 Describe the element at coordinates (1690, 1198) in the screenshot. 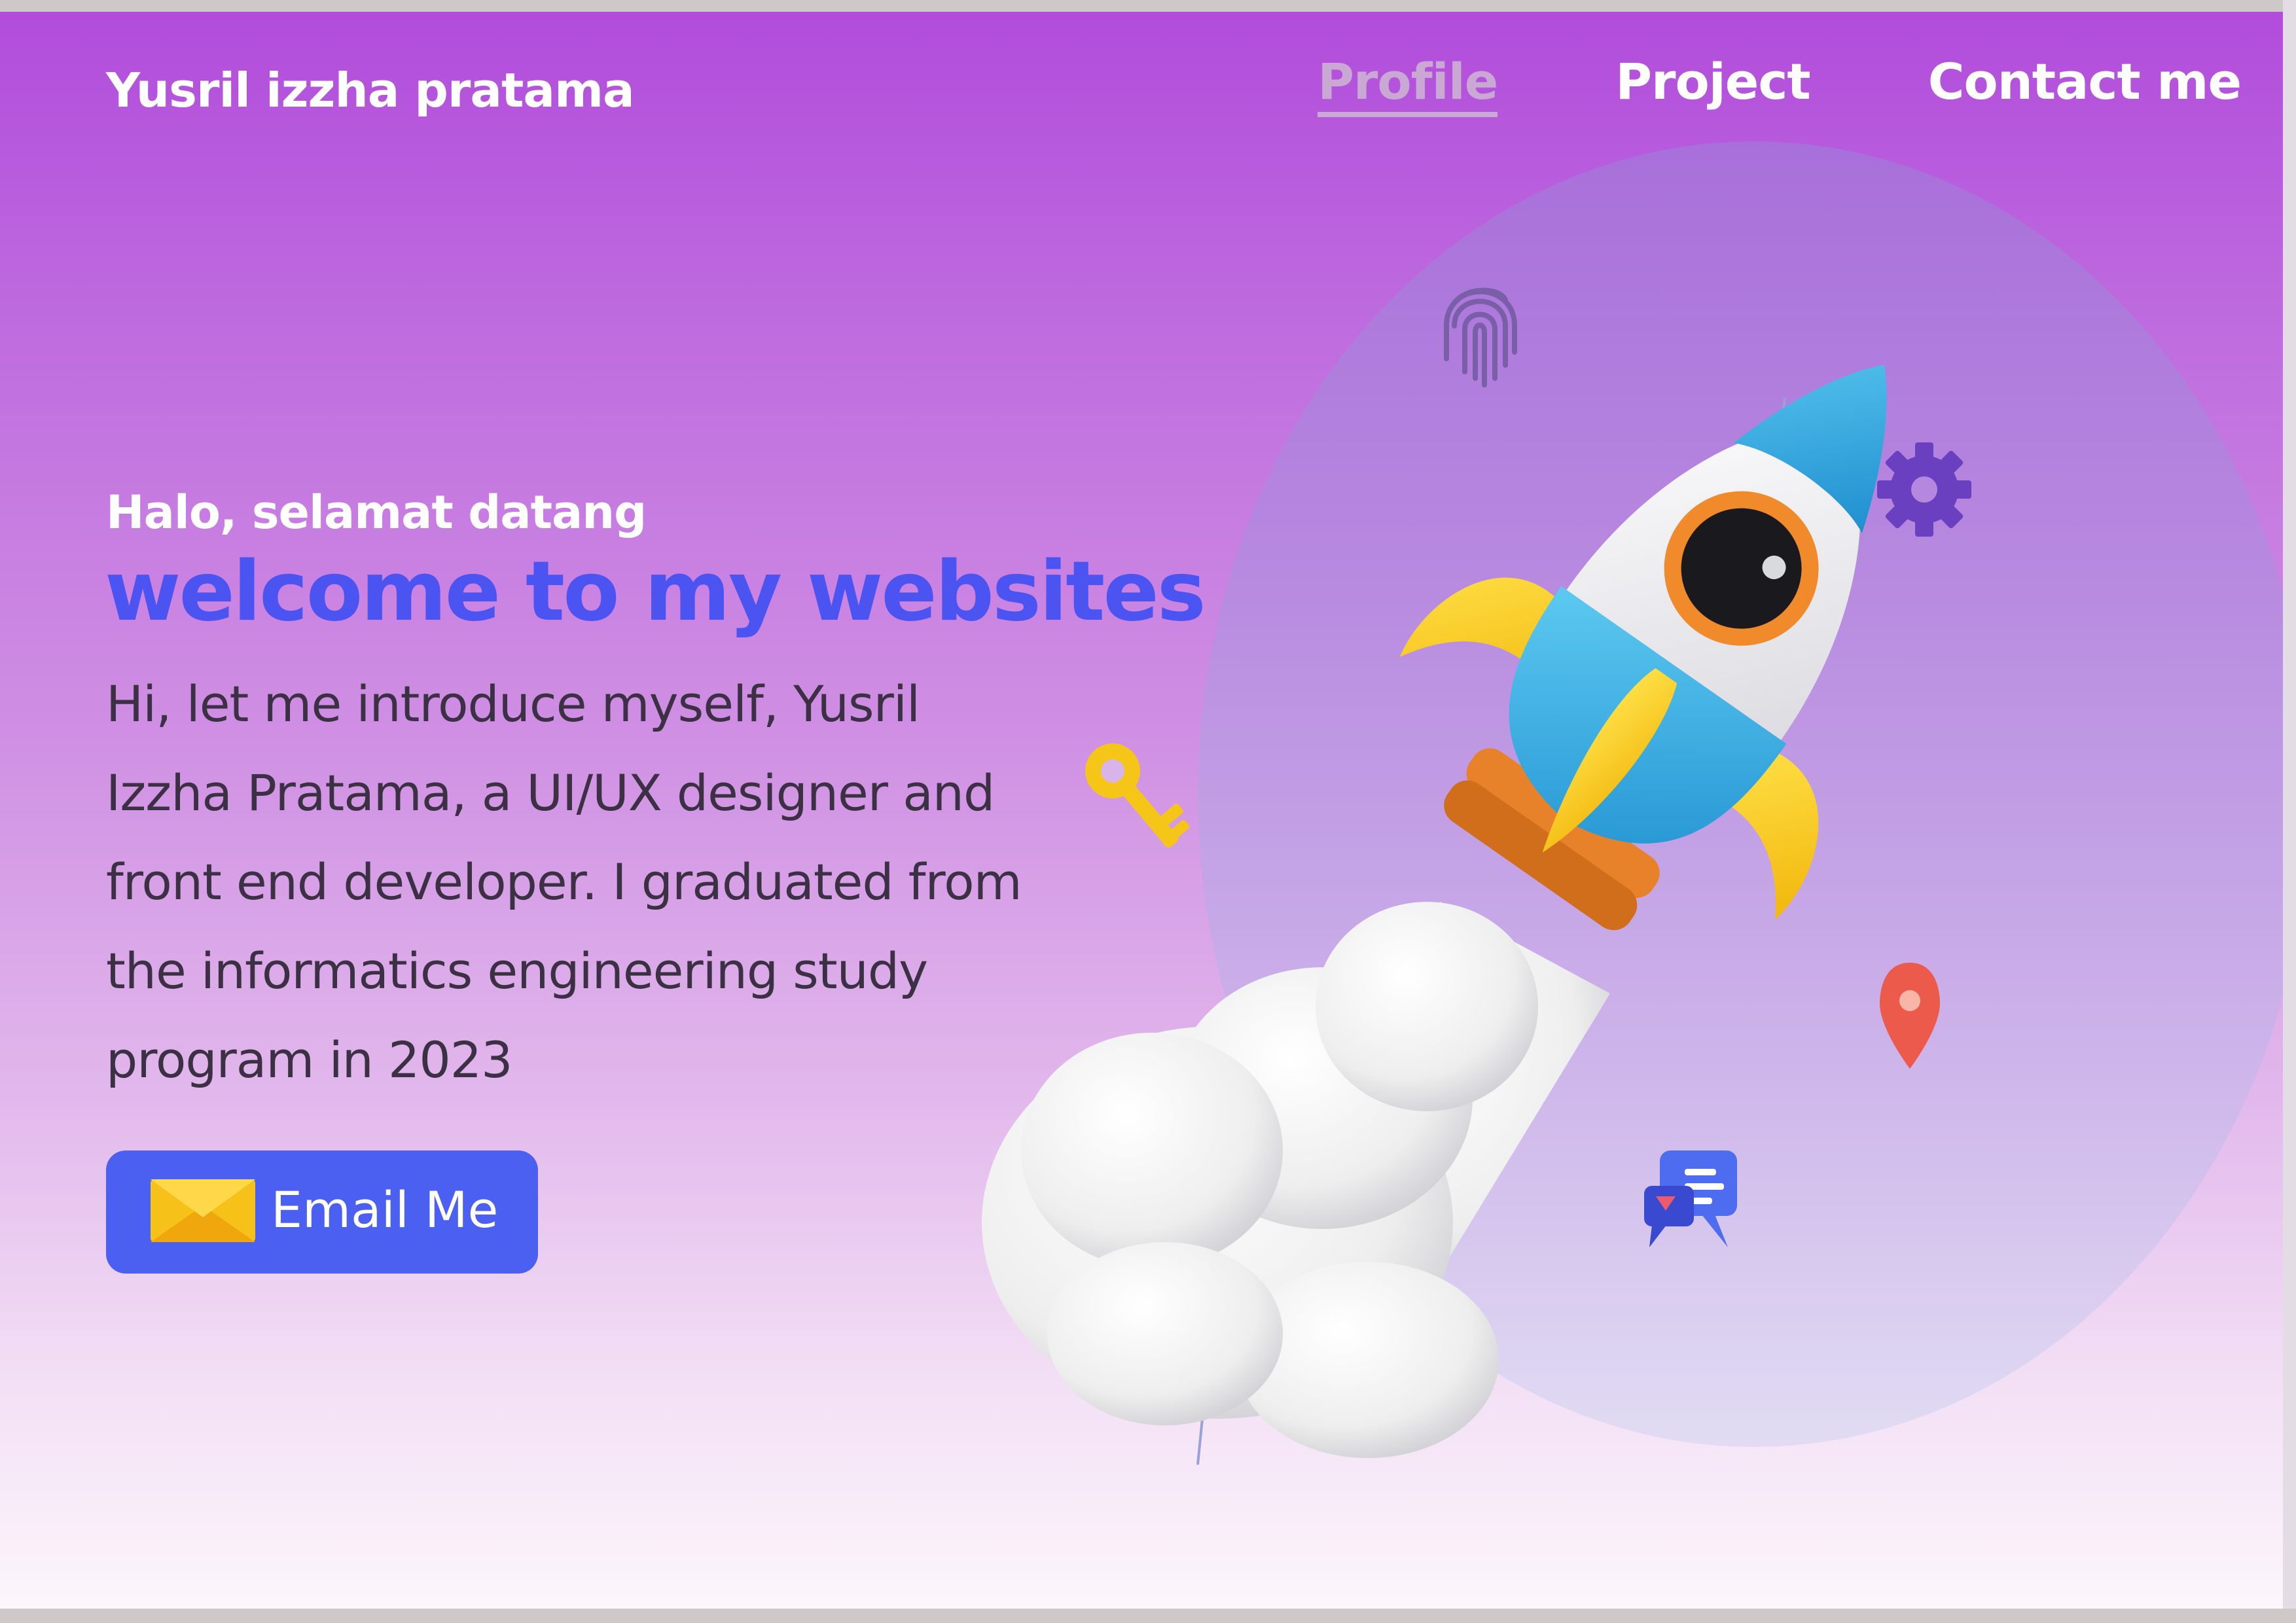

I see `chat-bubbles-icon` at that location.